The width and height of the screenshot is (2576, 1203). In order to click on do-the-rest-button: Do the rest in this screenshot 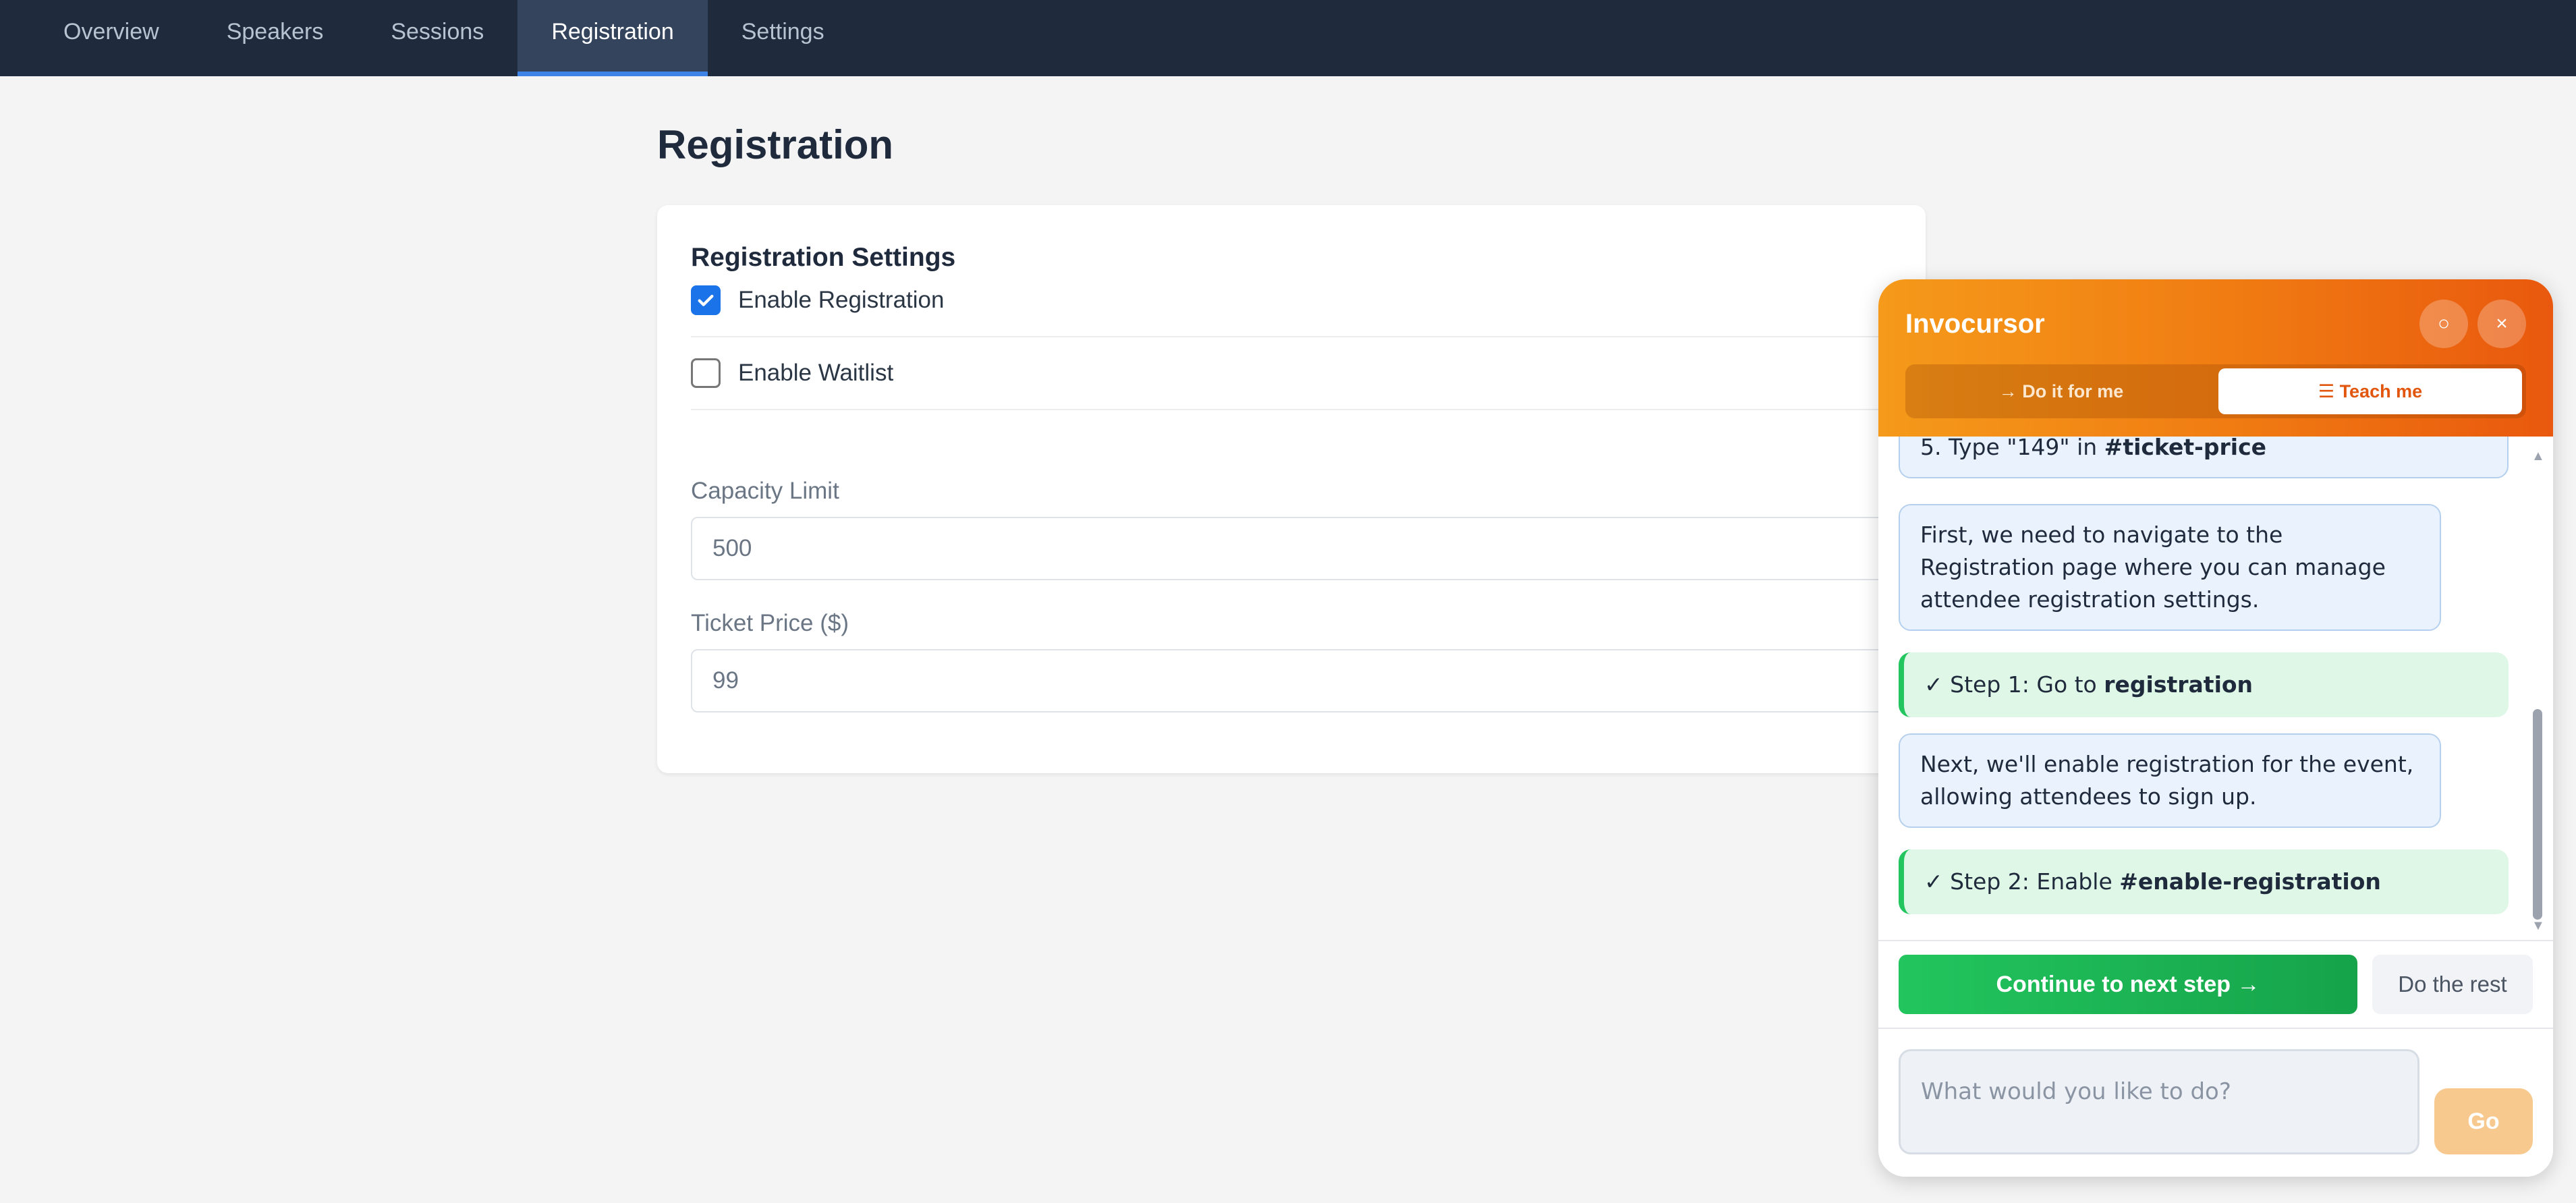, I will do `click(2452, 984)`.